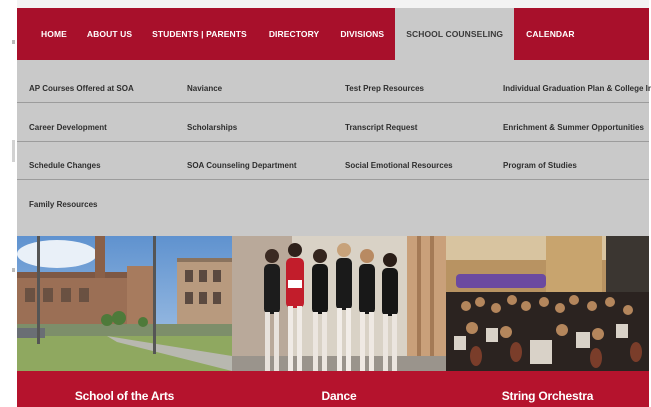 The image size is (651, 407). Describe the element at coordinates (550, 34) in the screenshot. I see `nav-calendar: CALENDAR` at that location.